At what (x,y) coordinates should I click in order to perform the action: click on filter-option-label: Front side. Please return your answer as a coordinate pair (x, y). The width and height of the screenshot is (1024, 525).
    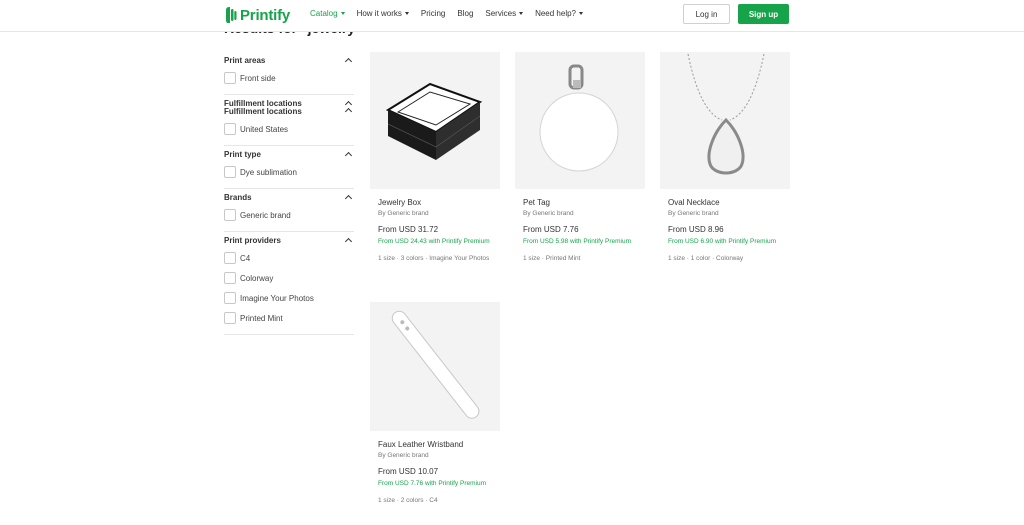
    Looking at the image, I should click on (258, 78).